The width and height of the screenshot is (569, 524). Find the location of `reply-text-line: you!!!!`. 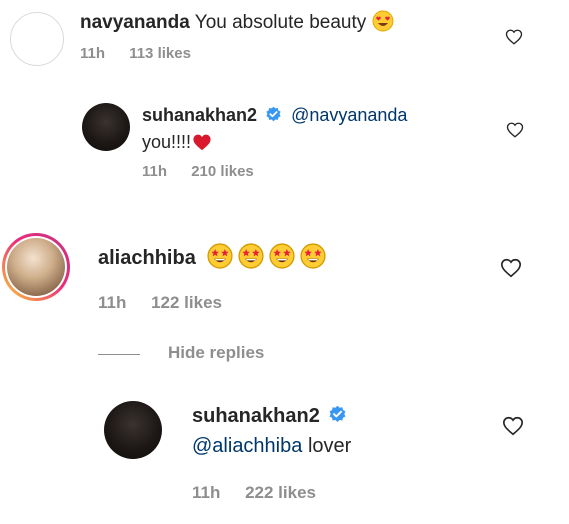

reply-text-line: you!!!! is located at coordinates (178, 144).